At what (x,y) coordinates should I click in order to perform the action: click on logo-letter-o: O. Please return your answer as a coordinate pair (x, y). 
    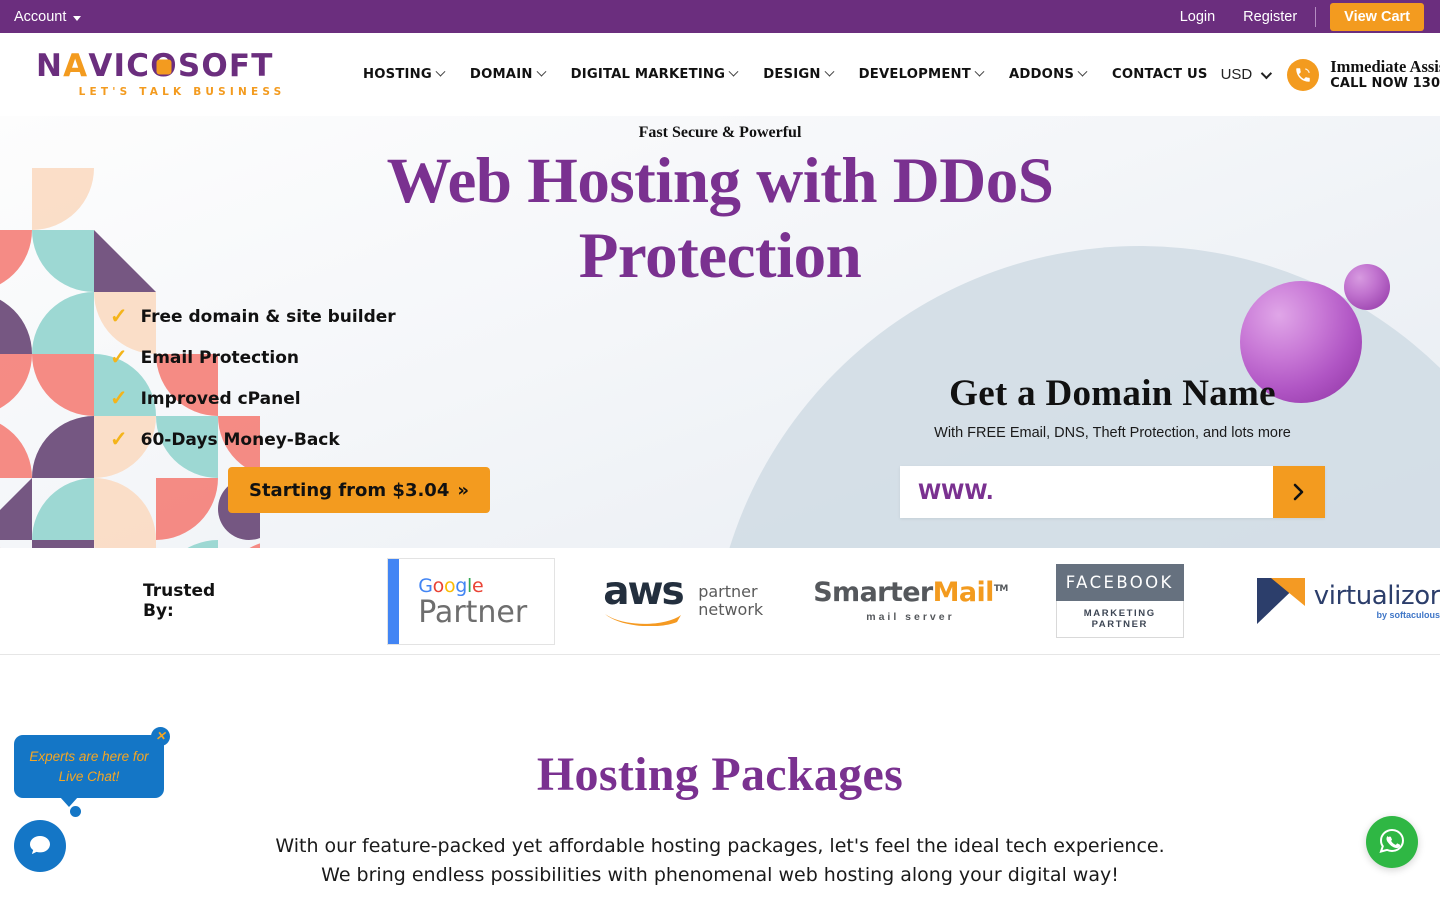
    Looking at the image, I should click on (164, 66).